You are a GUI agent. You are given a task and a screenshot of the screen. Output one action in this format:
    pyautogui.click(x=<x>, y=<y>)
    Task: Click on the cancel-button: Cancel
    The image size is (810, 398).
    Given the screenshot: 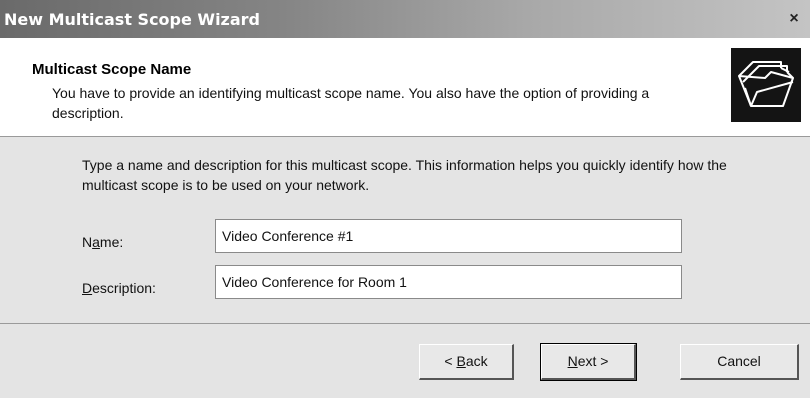 What is the action you would take?
    pyautogui.click(x=739, y=362)
    